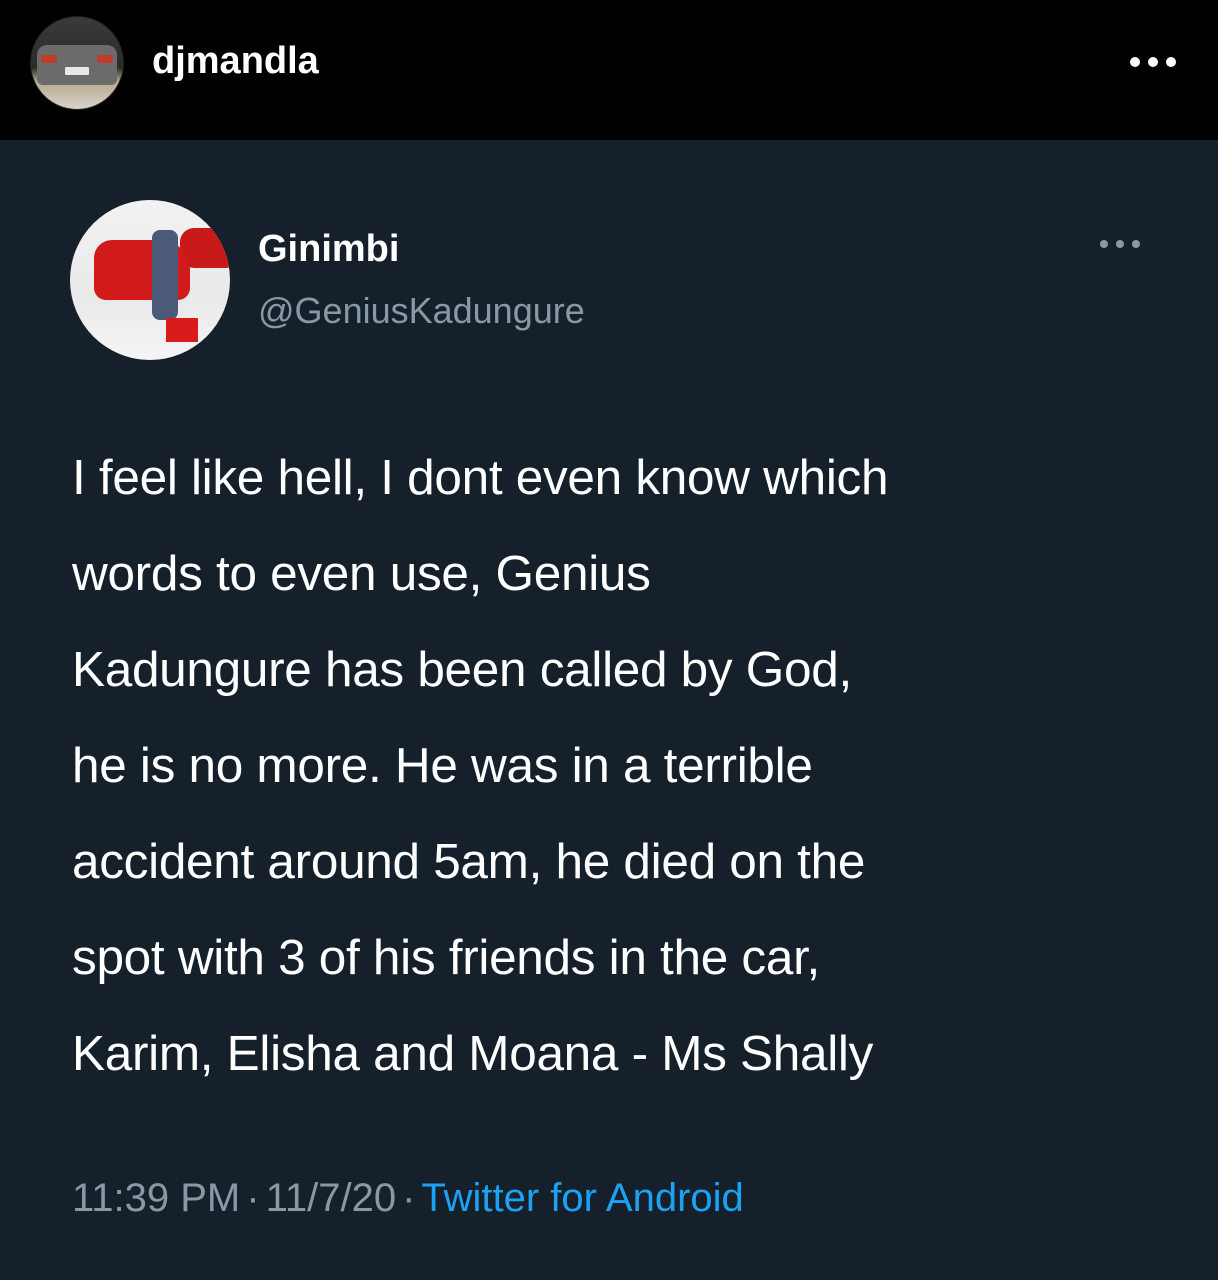 The image size is (1218, 1280). What do you see at coordinates (182, 330) in the screenshot?
I see `avatar-red-bag` at bounding box center [182, 330].